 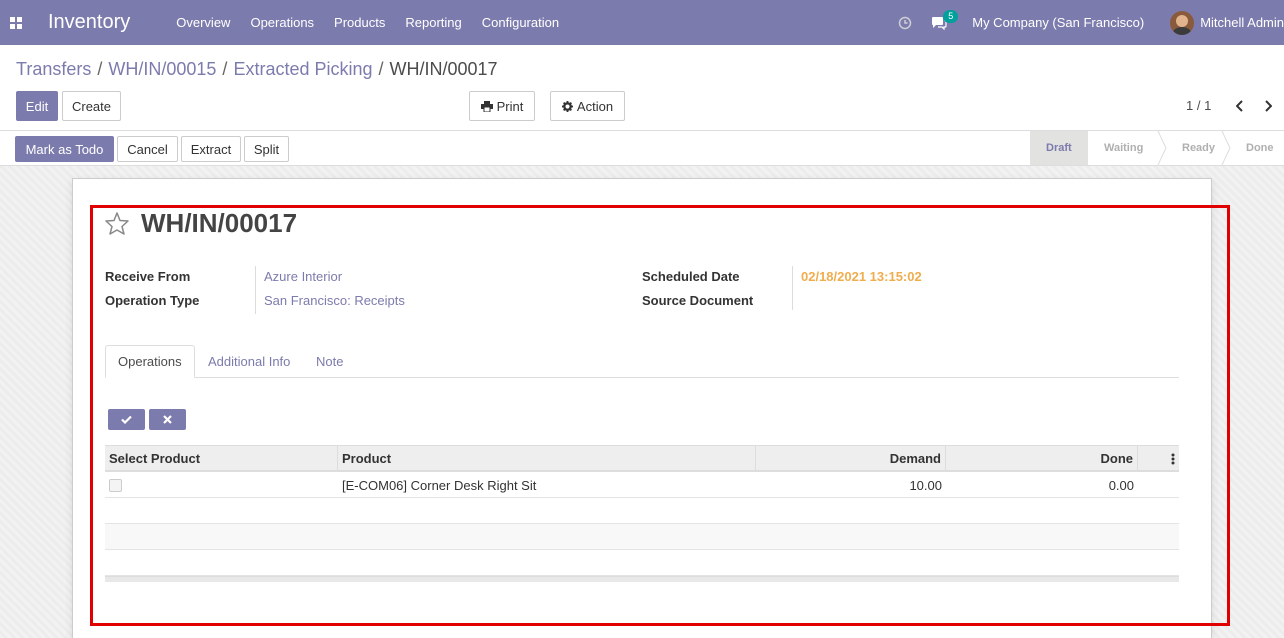 I want to click on pager-value: 1 / 1, so click(x=1198, y=105).